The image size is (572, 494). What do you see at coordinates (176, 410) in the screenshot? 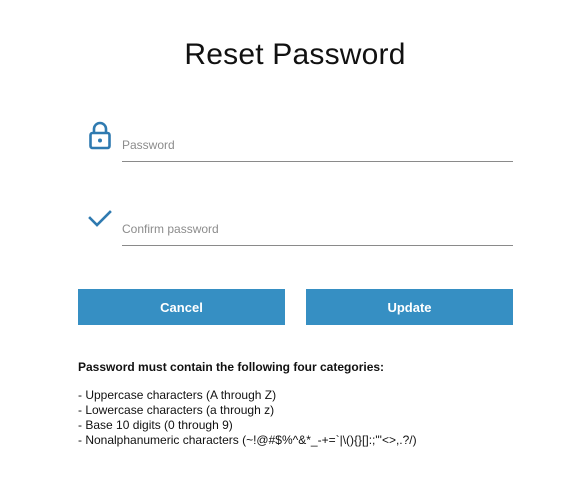
I see `requirement-lowercase: - Lowercase characters (a through z)` at bounding box center [176, 410].